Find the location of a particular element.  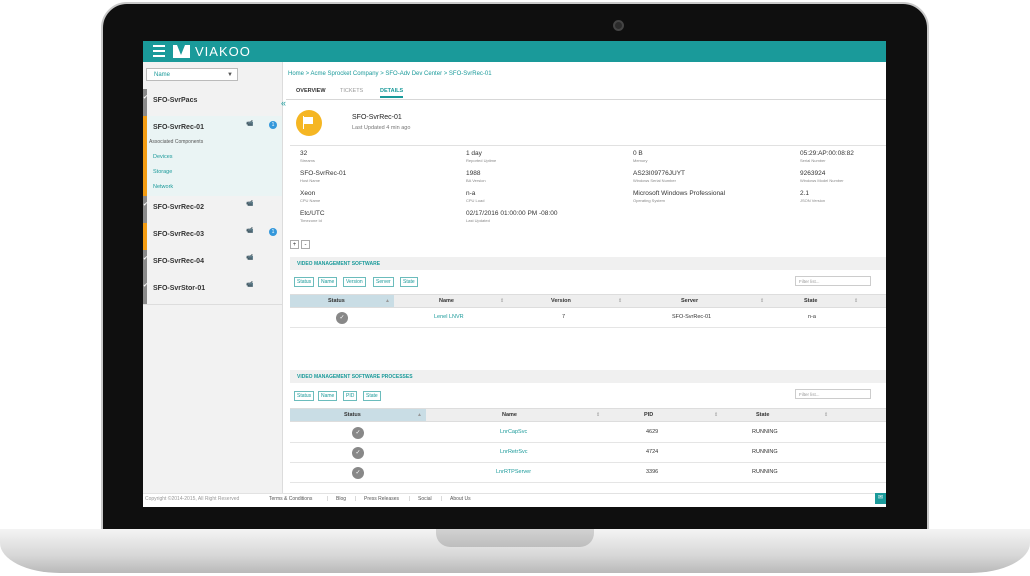

sidebar-item-sfo-svrstor-01: ✔ SFO-SvrStor-01 📹 is located at coordinates (212, 291).